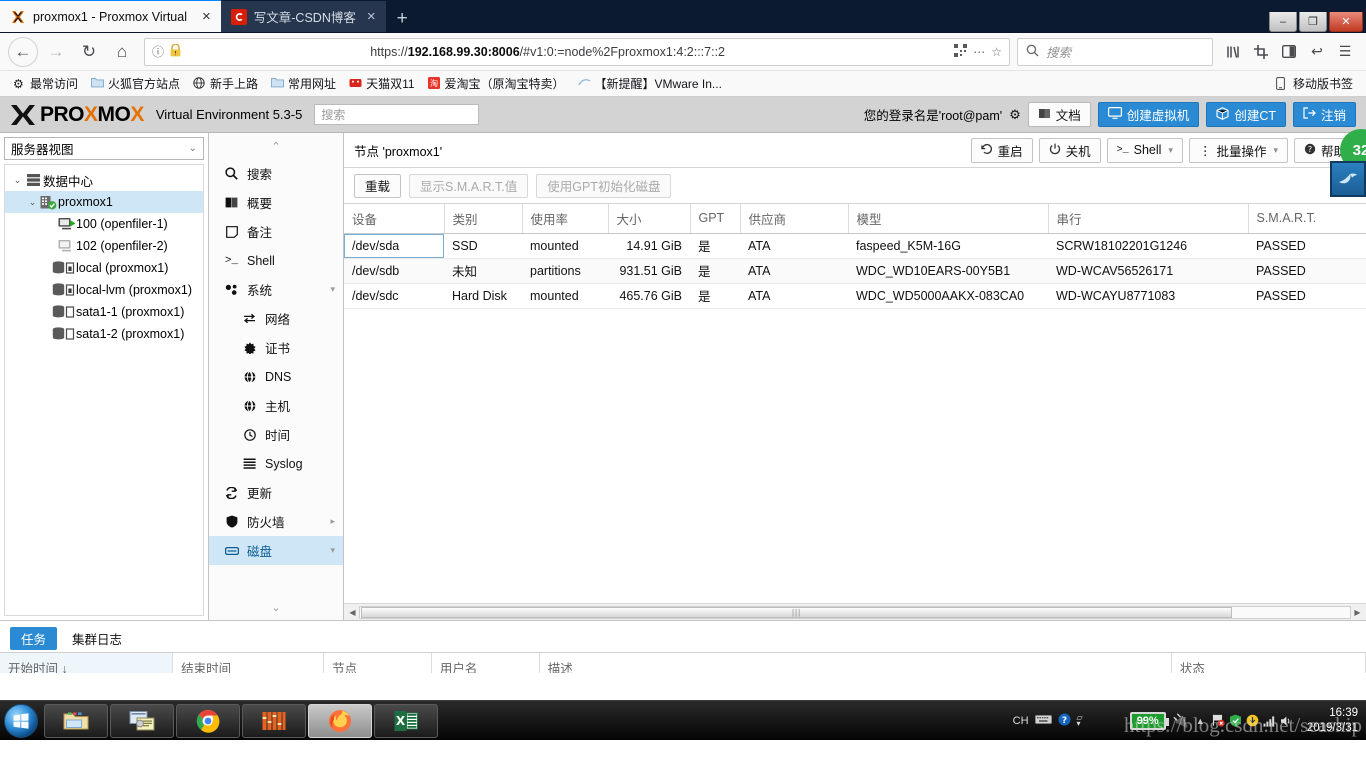  What do you see at coordinates (158, 51) in the screenshot?
I see `info-icon: ⓘ` at bounding box center [158, 51].